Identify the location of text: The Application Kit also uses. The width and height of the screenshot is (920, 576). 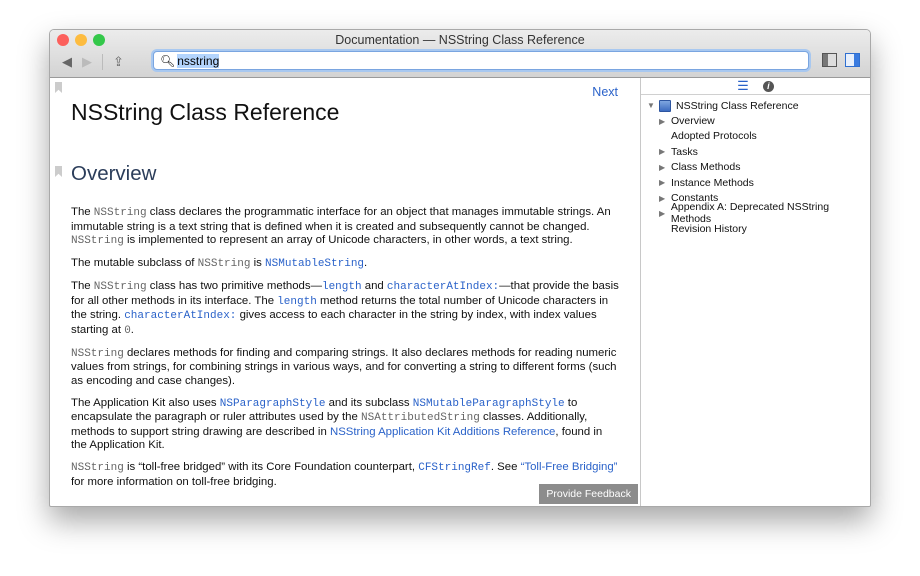
(145, 402).